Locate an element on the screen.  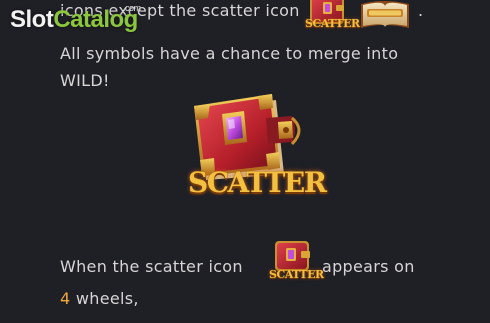
paytable-line-3: WILD! is located at coordinates (85, 80).